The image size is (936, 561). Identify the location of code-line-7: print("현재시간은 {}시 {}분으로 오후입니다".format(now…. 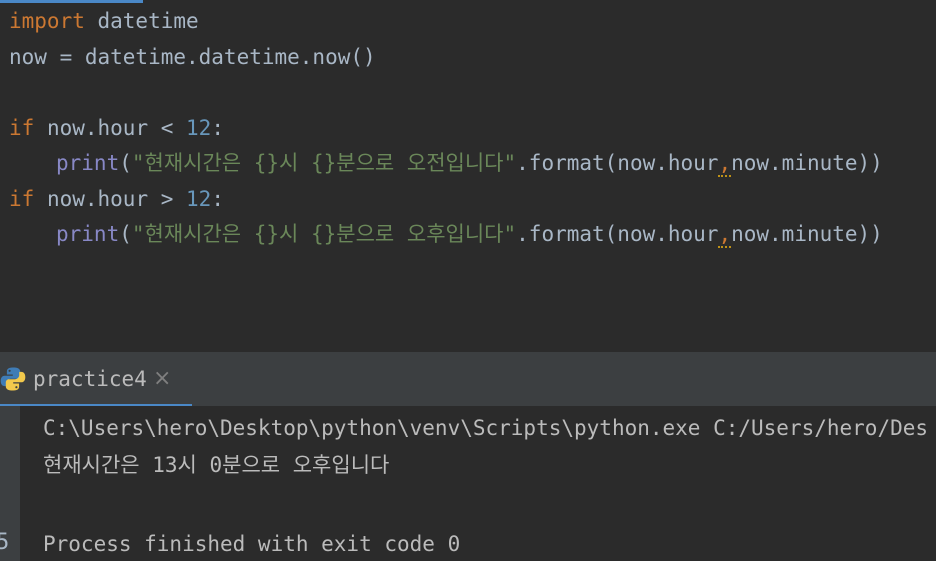
(446, 234).